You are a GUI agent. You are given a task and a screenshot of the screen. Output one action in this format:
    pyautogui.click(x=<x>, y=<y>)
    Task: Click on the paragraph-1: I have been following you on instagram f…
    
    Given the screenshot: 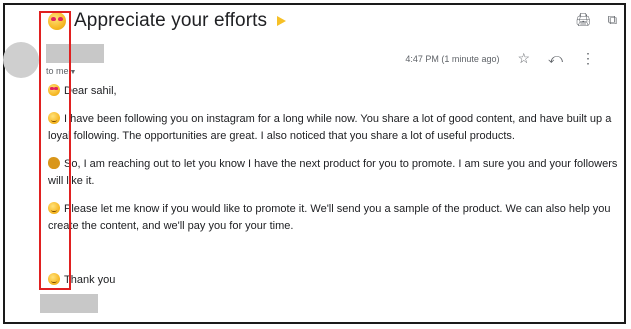 What is the action you would take?
    pyautogui.click(x=333, y=127)
    